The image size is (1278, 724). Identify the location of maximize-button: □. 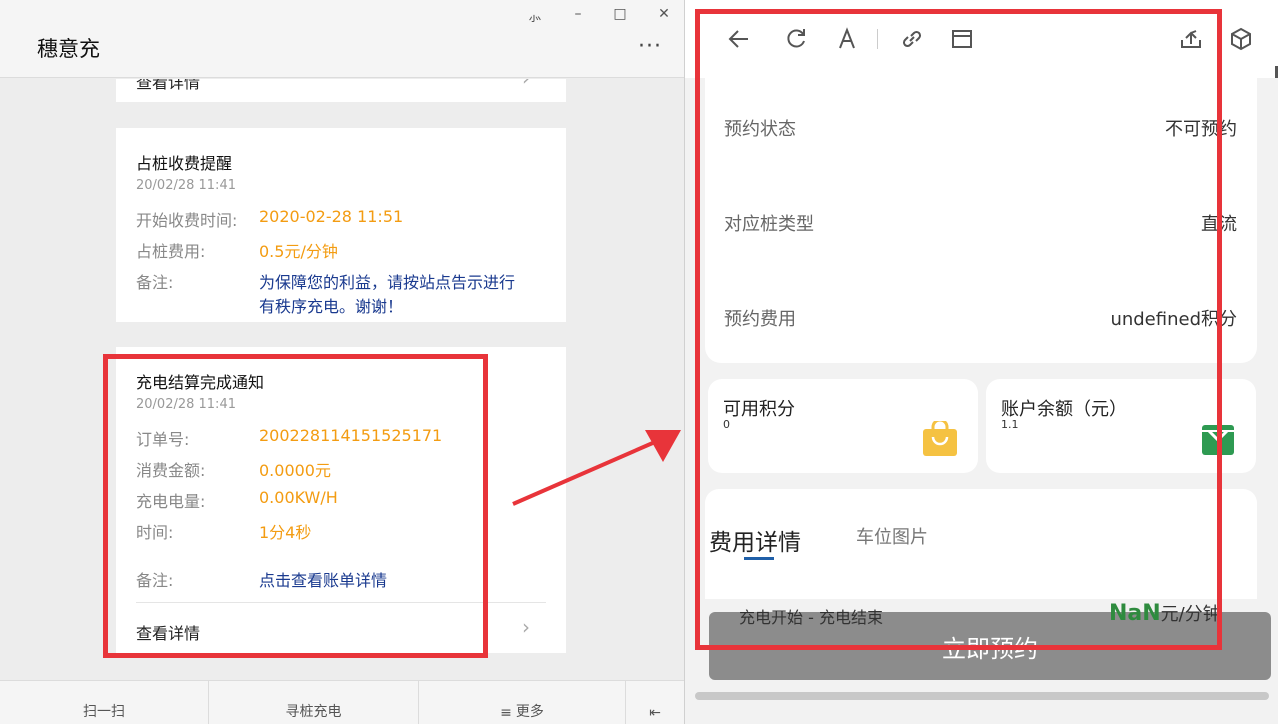
(620, 14).